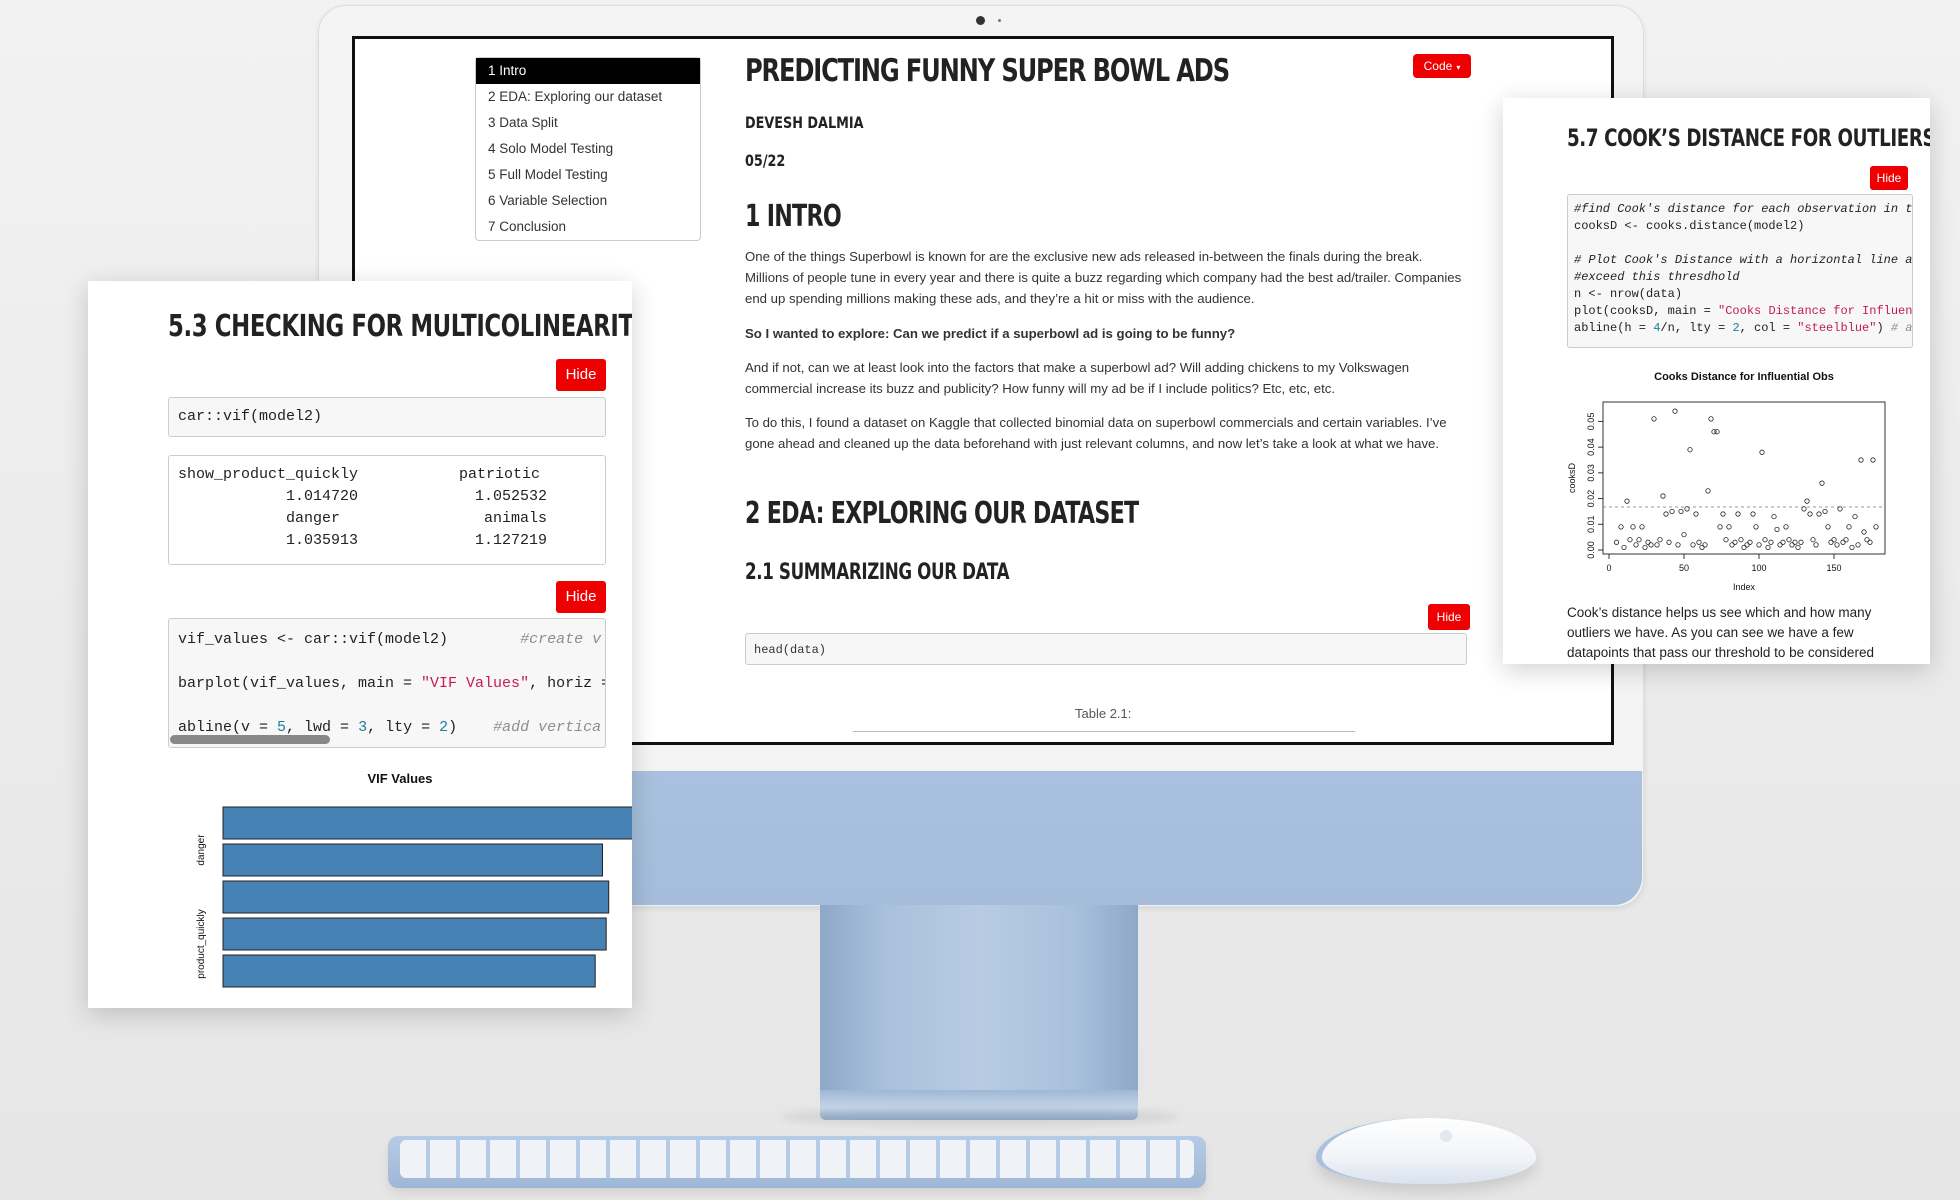 This screenshot has width=1960, height=1200. Describe the element at coordinates (453, 727) in the screenshot. I see `code-line-3-d: )` at that location.